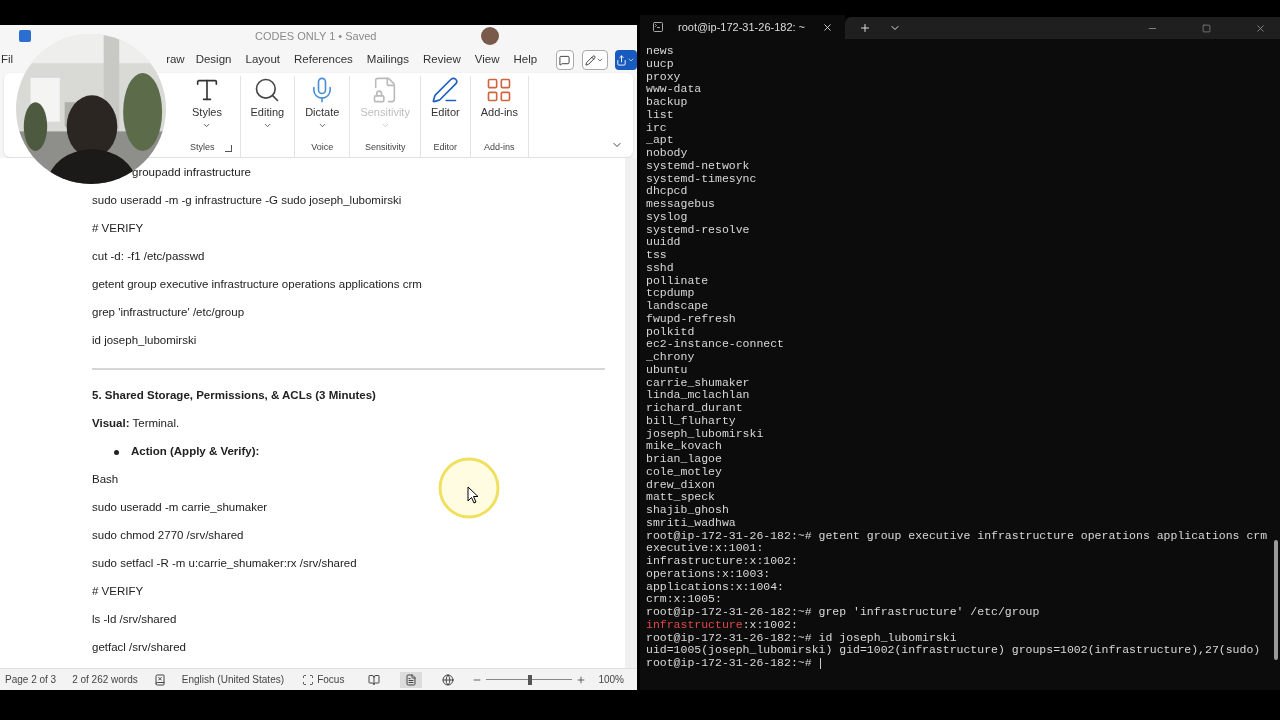 The height and width of the screenshot is (720, 1280). Describe the element at coordinates (843, 612) in the screenshot. I see `terminal-line: root@ip-172-31-26-182:~# grep 'infrastructure' /etc/group` at that location.